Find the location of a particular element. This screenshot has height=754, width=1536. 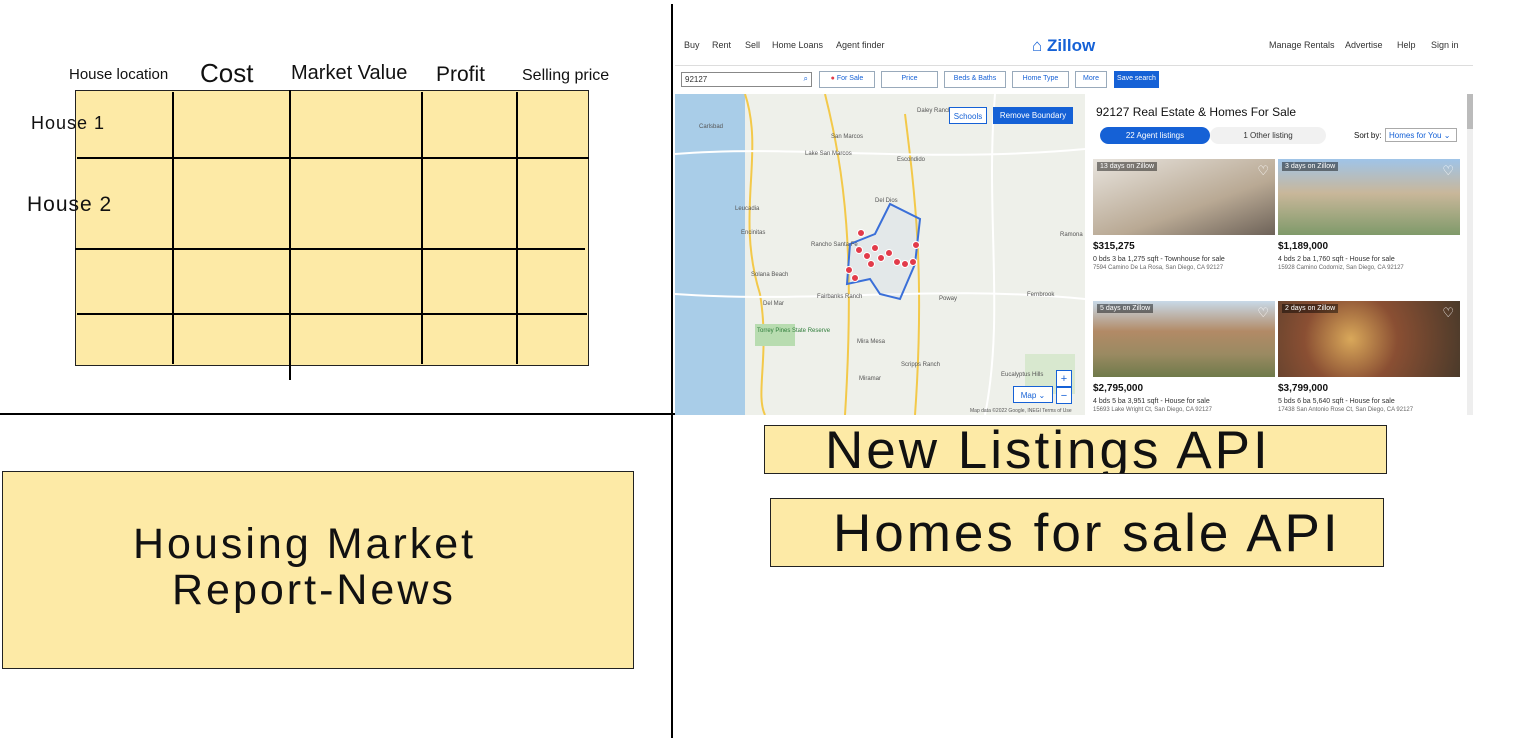

listing-photo: 5 days on Zillow ♡ is located at coordinates (1184, 339).